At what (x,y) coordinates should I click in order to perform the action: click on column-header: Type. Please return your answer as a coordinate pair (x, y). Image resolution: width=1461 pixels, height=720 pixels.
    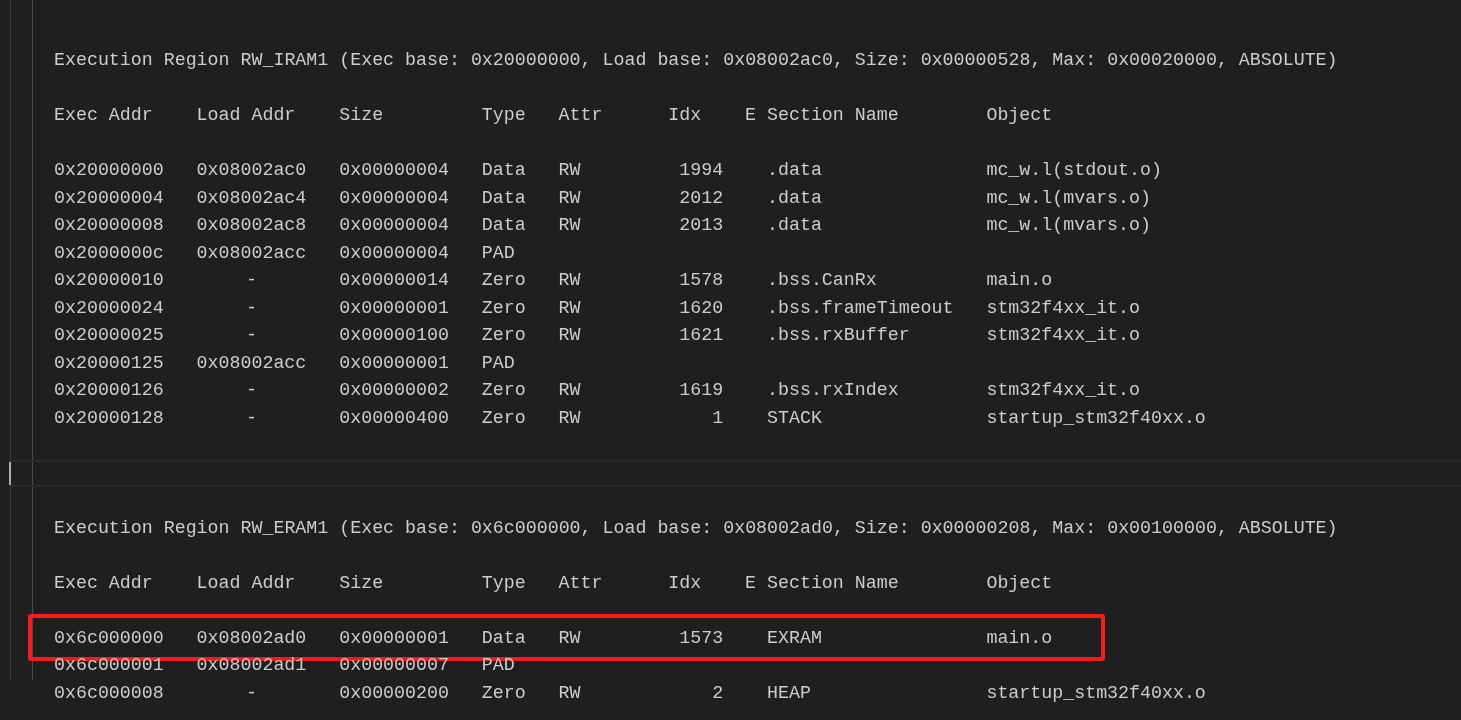
    Looking at the image, I should click on (503, 582).